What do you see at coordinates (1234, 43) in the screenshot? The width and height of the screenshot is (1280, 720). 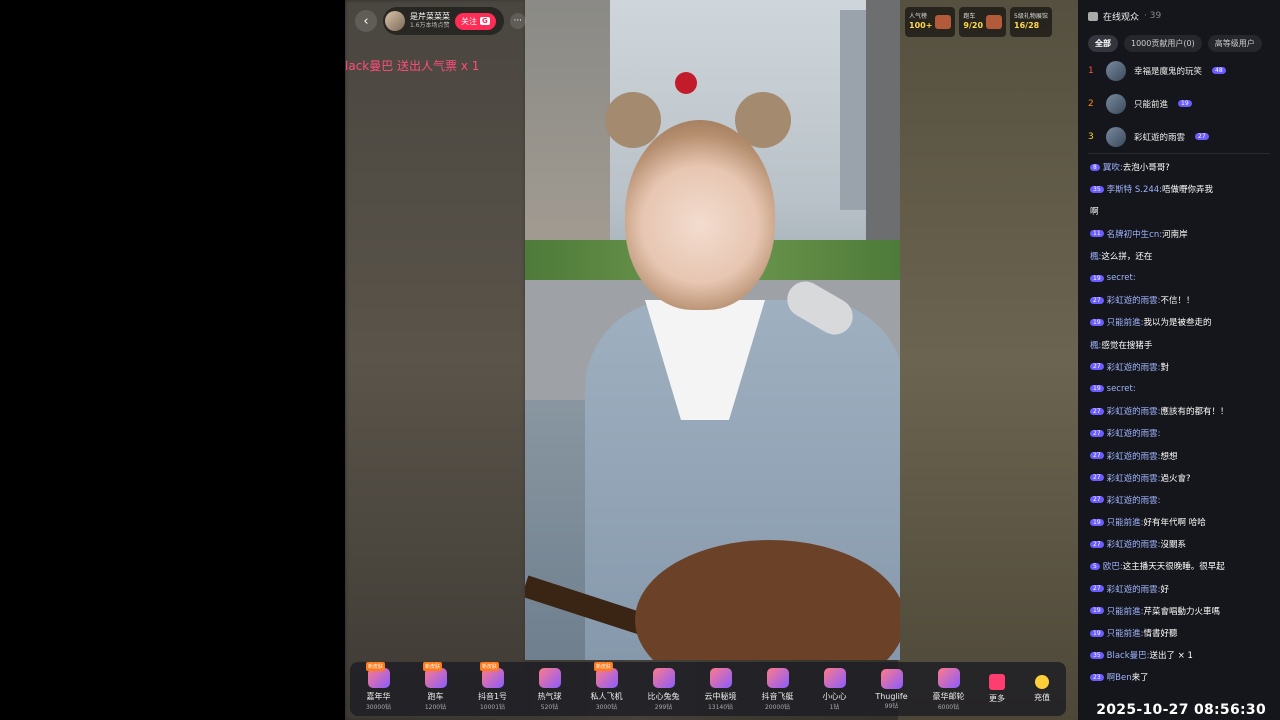 I see `tab-high-level: 高等级用户` at bounding box center [1234, 43].